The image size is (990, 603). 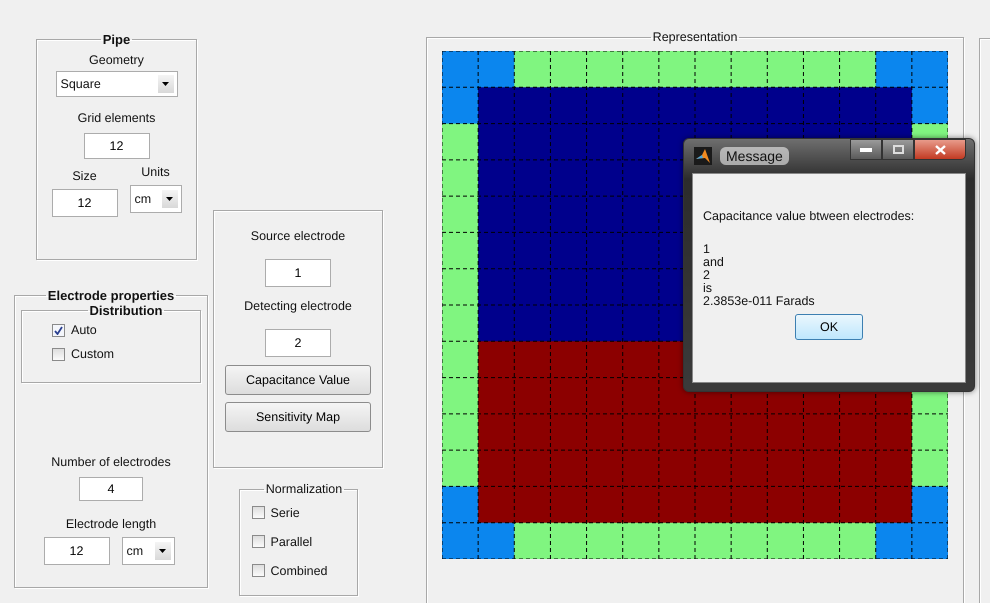 I want to click on app-icon, so click(x=703, y=156).